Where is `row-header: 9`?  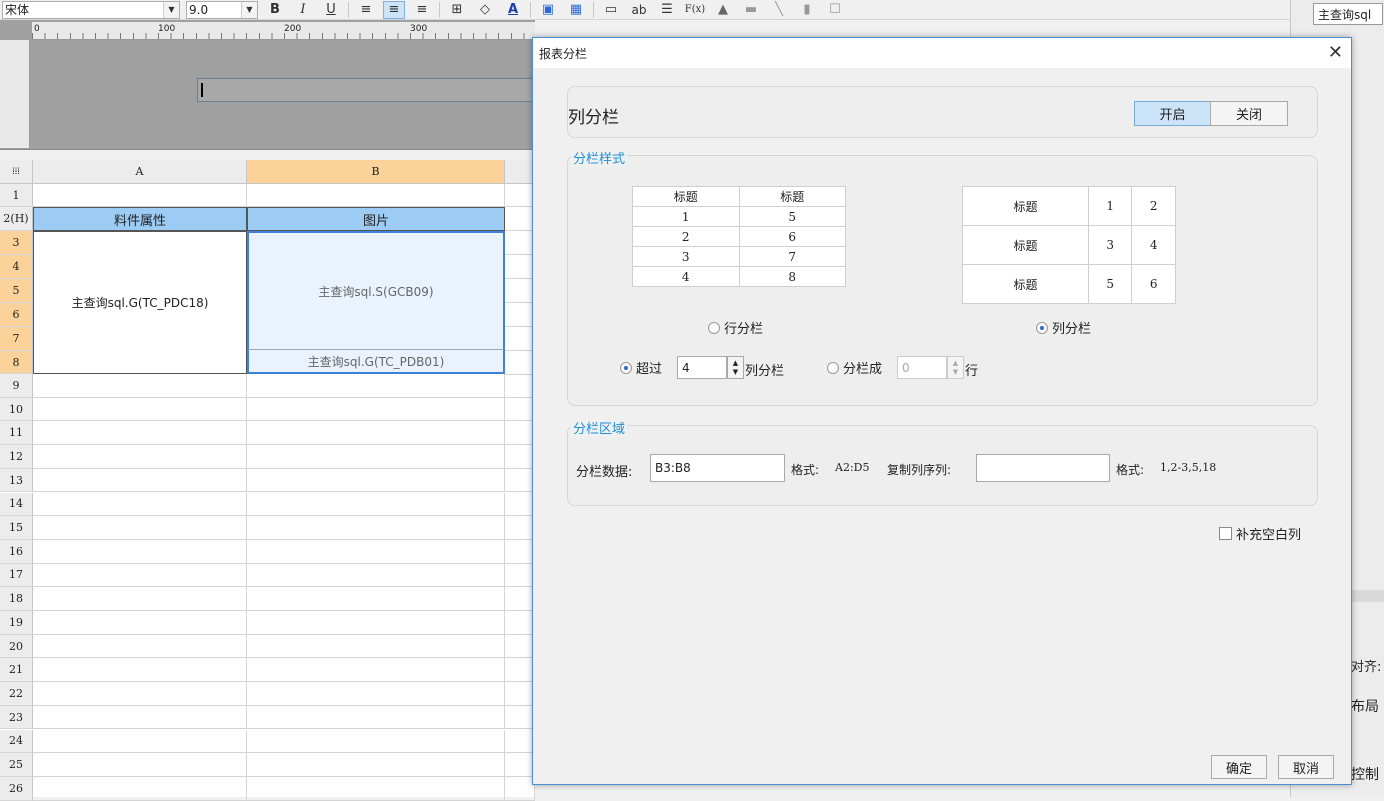
row-header: 9 is located at coordinates (16, 386).